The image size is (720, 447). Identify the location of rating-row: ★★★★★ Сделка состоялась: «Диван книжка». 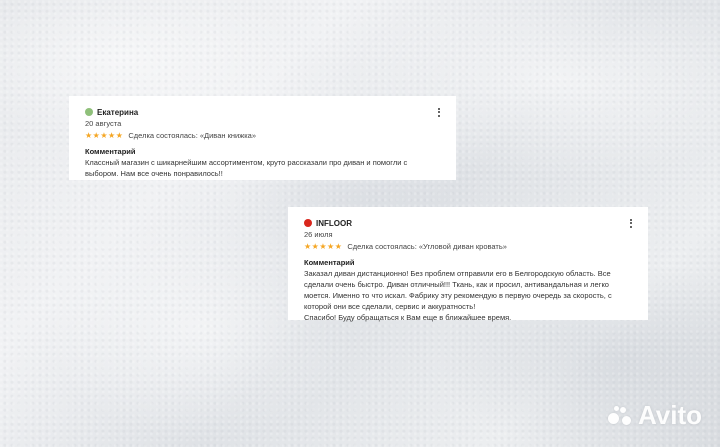
(264, 135).